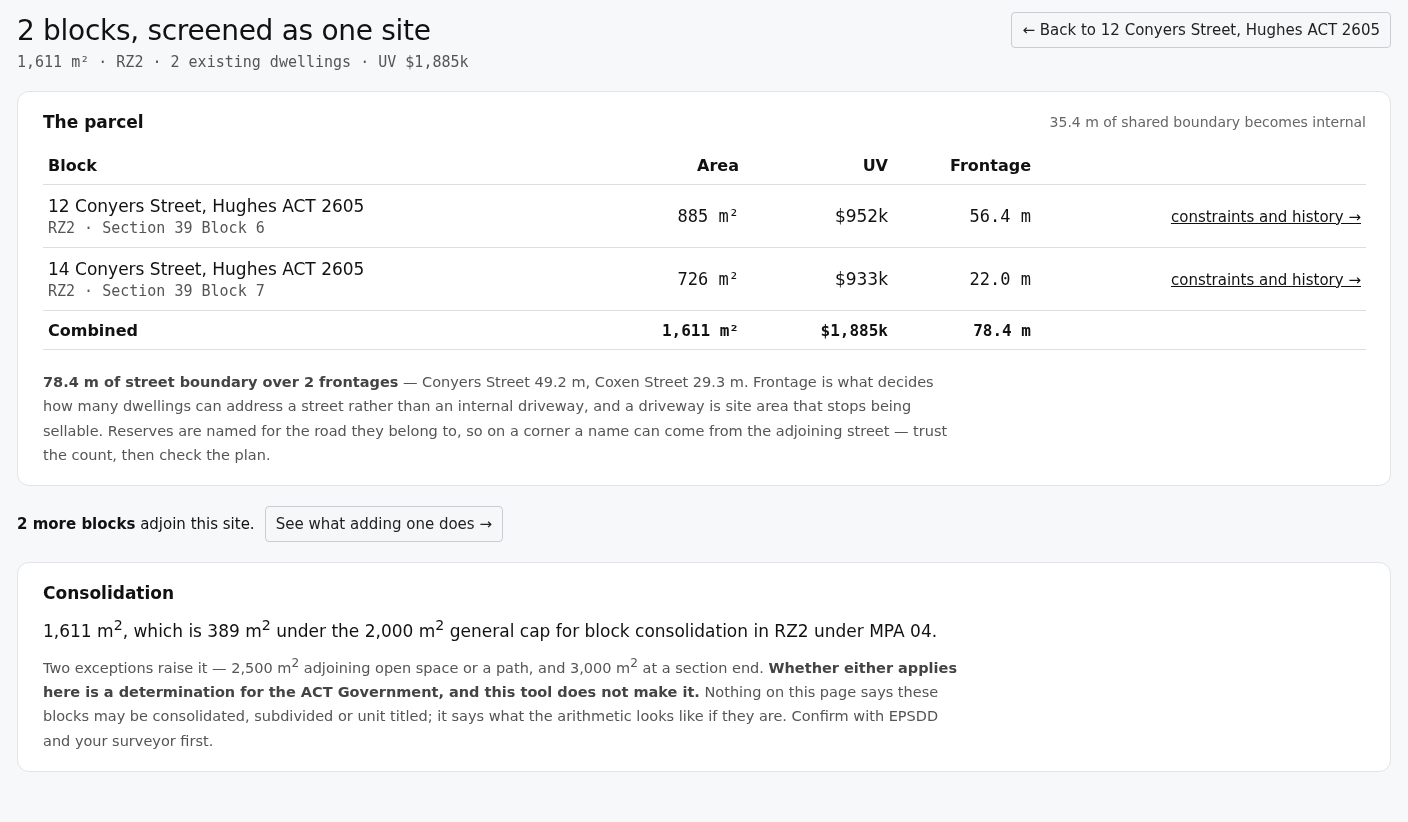  What do you see at coordinates (707, 216) in the screenshot?
I see `table-cell-text: 885 m²` at bounding box center [707, 216].